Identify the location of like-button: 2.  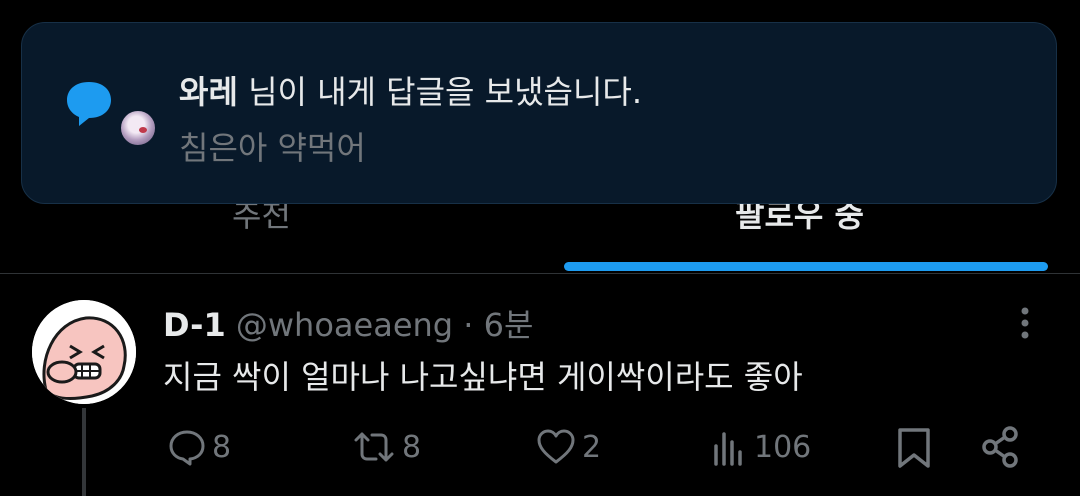
(568, 447).